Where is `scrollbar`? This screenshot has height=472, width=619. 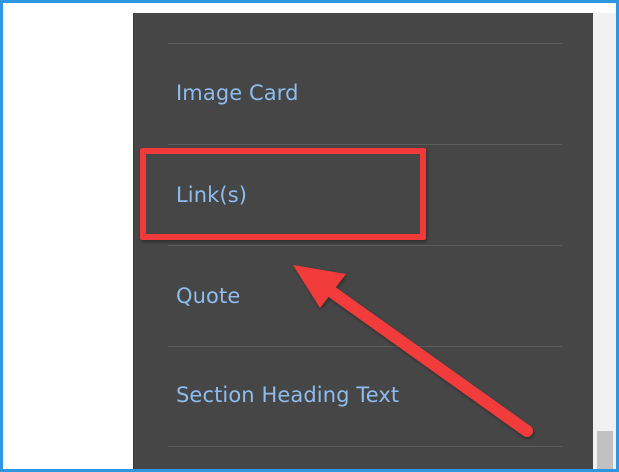 scrollbar is located at coordinates (604, 241).